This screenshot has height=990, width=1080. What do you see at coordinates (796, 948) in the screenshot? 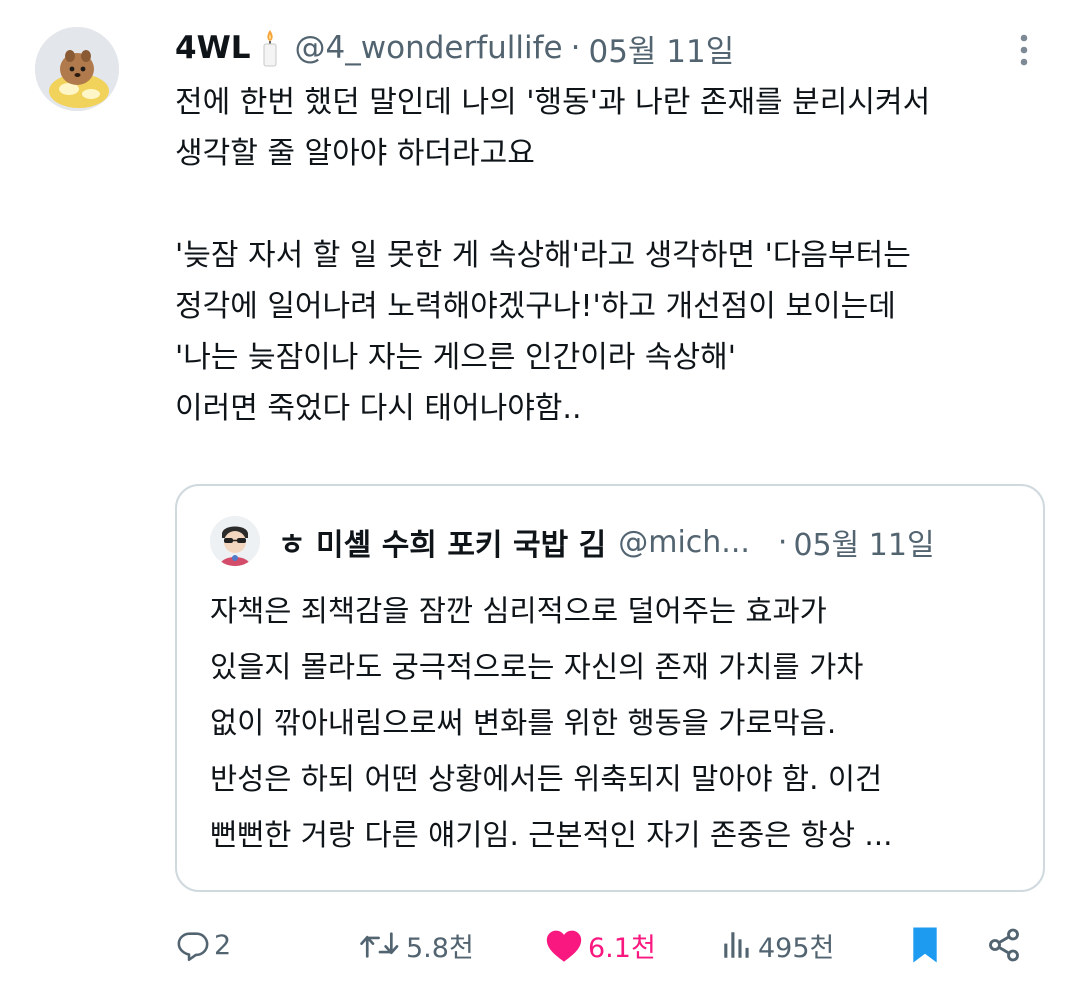
I see `view-count: 495천` at bounding box center [796, 948].